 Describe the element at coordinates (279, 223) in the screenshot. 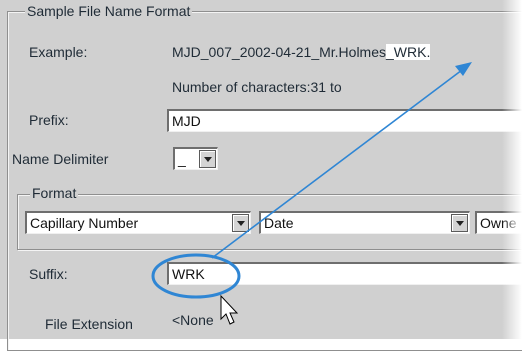

I see `format-field-2-value: Date` at that location.